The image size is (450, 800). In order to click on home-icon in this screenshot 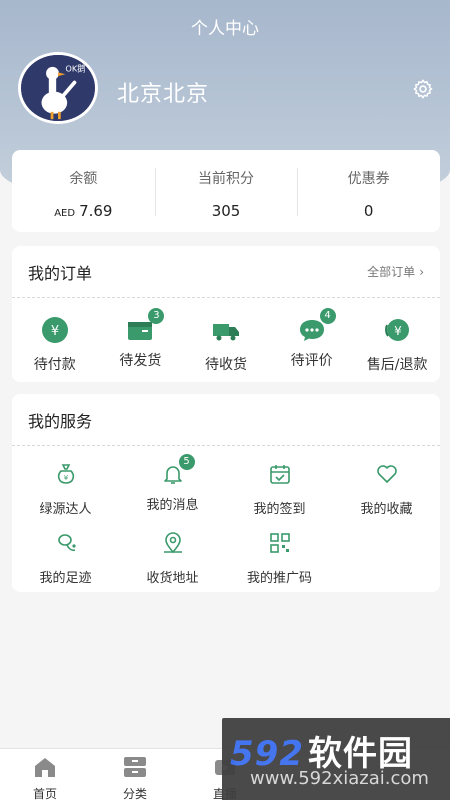, I will do `click(45, 767)`.